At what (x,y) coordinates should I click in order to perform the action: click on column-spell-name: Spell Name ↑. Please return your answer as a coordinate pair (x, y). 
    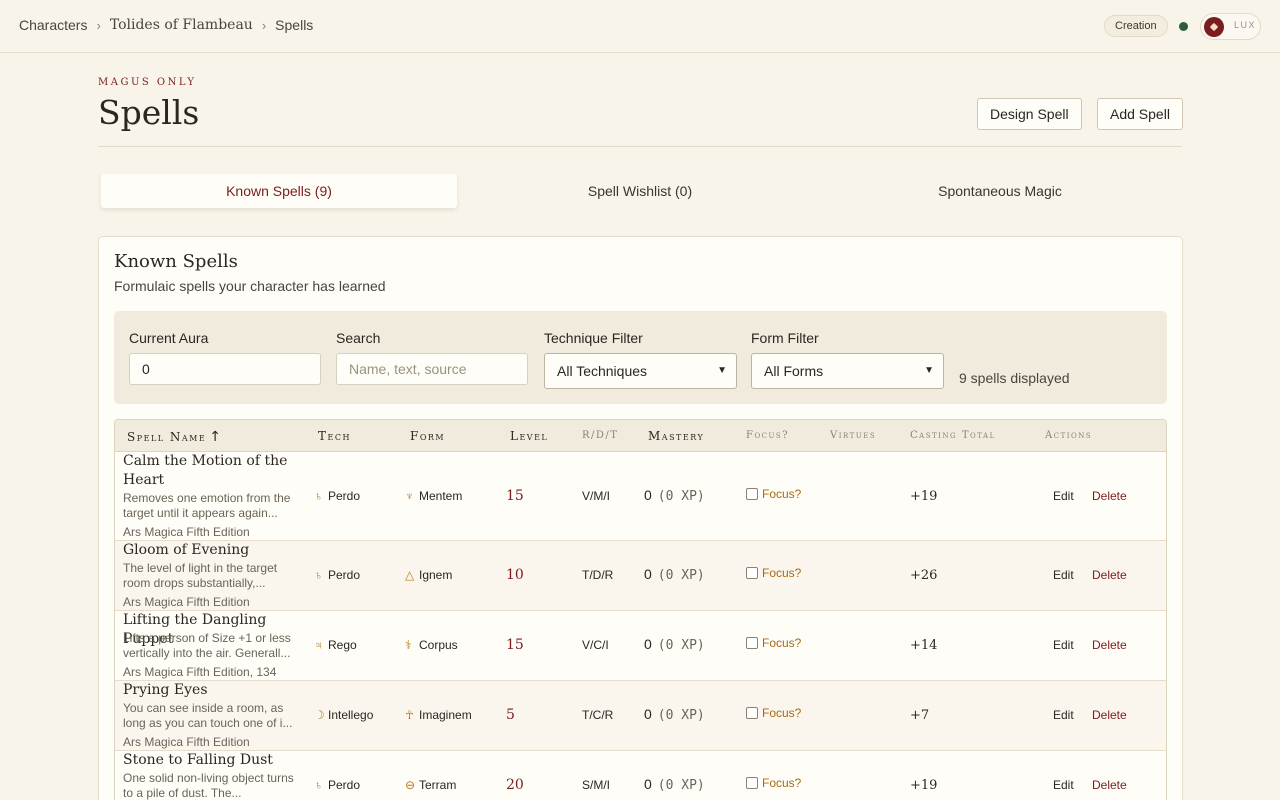
    Looking at the image, I should click on (174, 437).